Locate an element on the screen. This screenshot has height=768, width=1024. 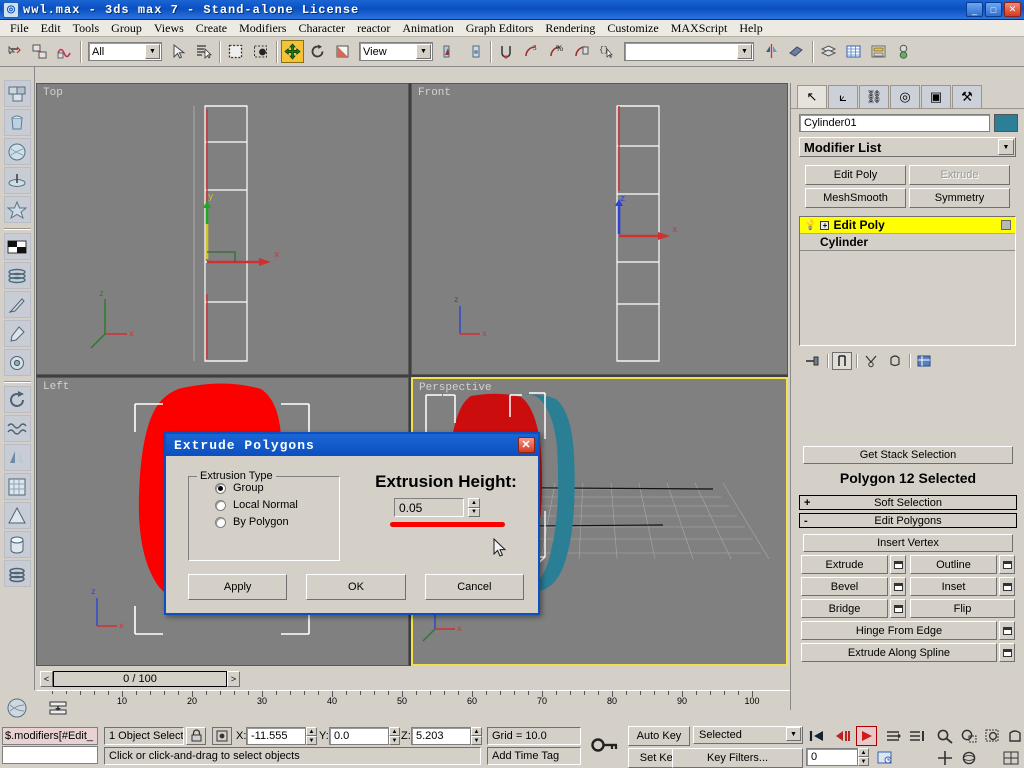
show-end-result-button is located at coordinates (842, 361).